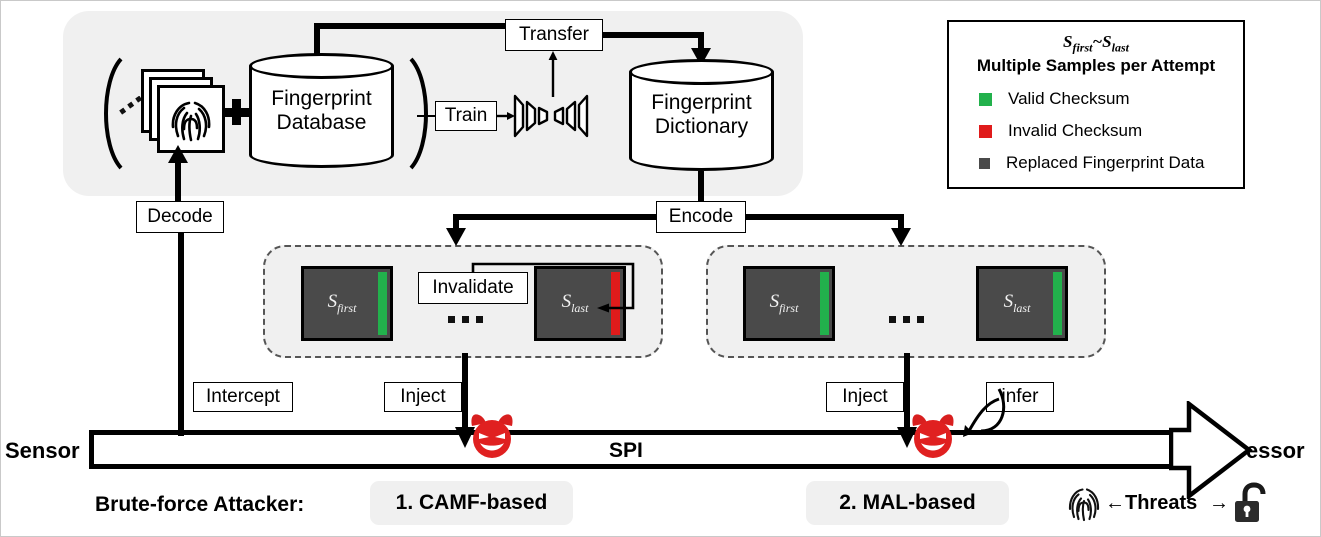 This screenshot has height=537, width=1321. What do you see at coordinates (1075, 131) in the screenshot?
I see `legend-label-invalid: Invalid Checksum` at bounding box center [1075, 131].